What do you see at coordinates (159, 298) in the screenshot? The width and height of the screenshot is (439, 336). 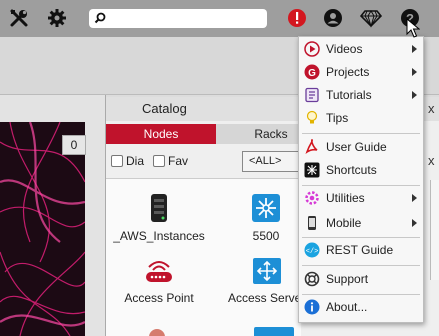 I see `node-label: Access Point` at bounding box center [159, 298].